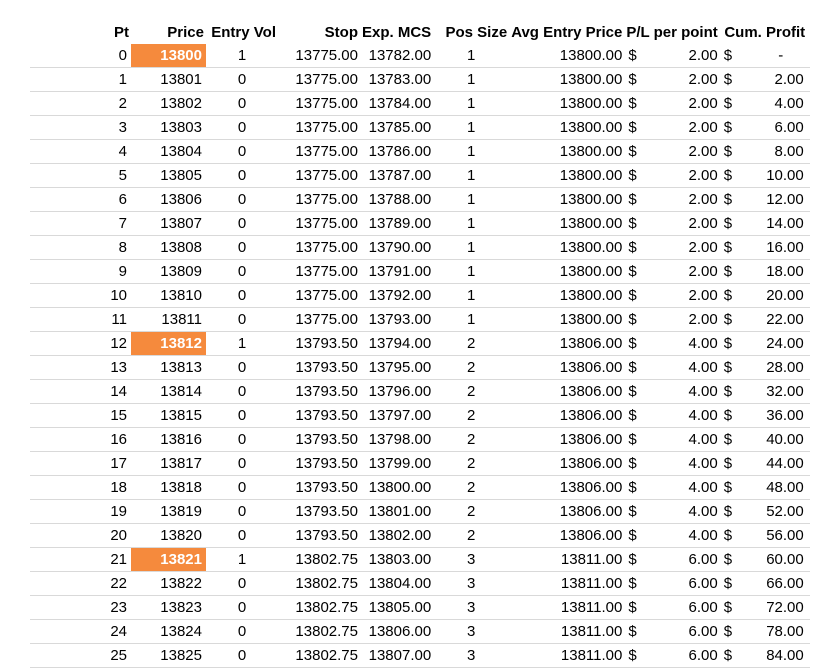 The width and height of the screenshot is (840, 668). I want to click on cell-cum: 16.00, so click(773, 247).